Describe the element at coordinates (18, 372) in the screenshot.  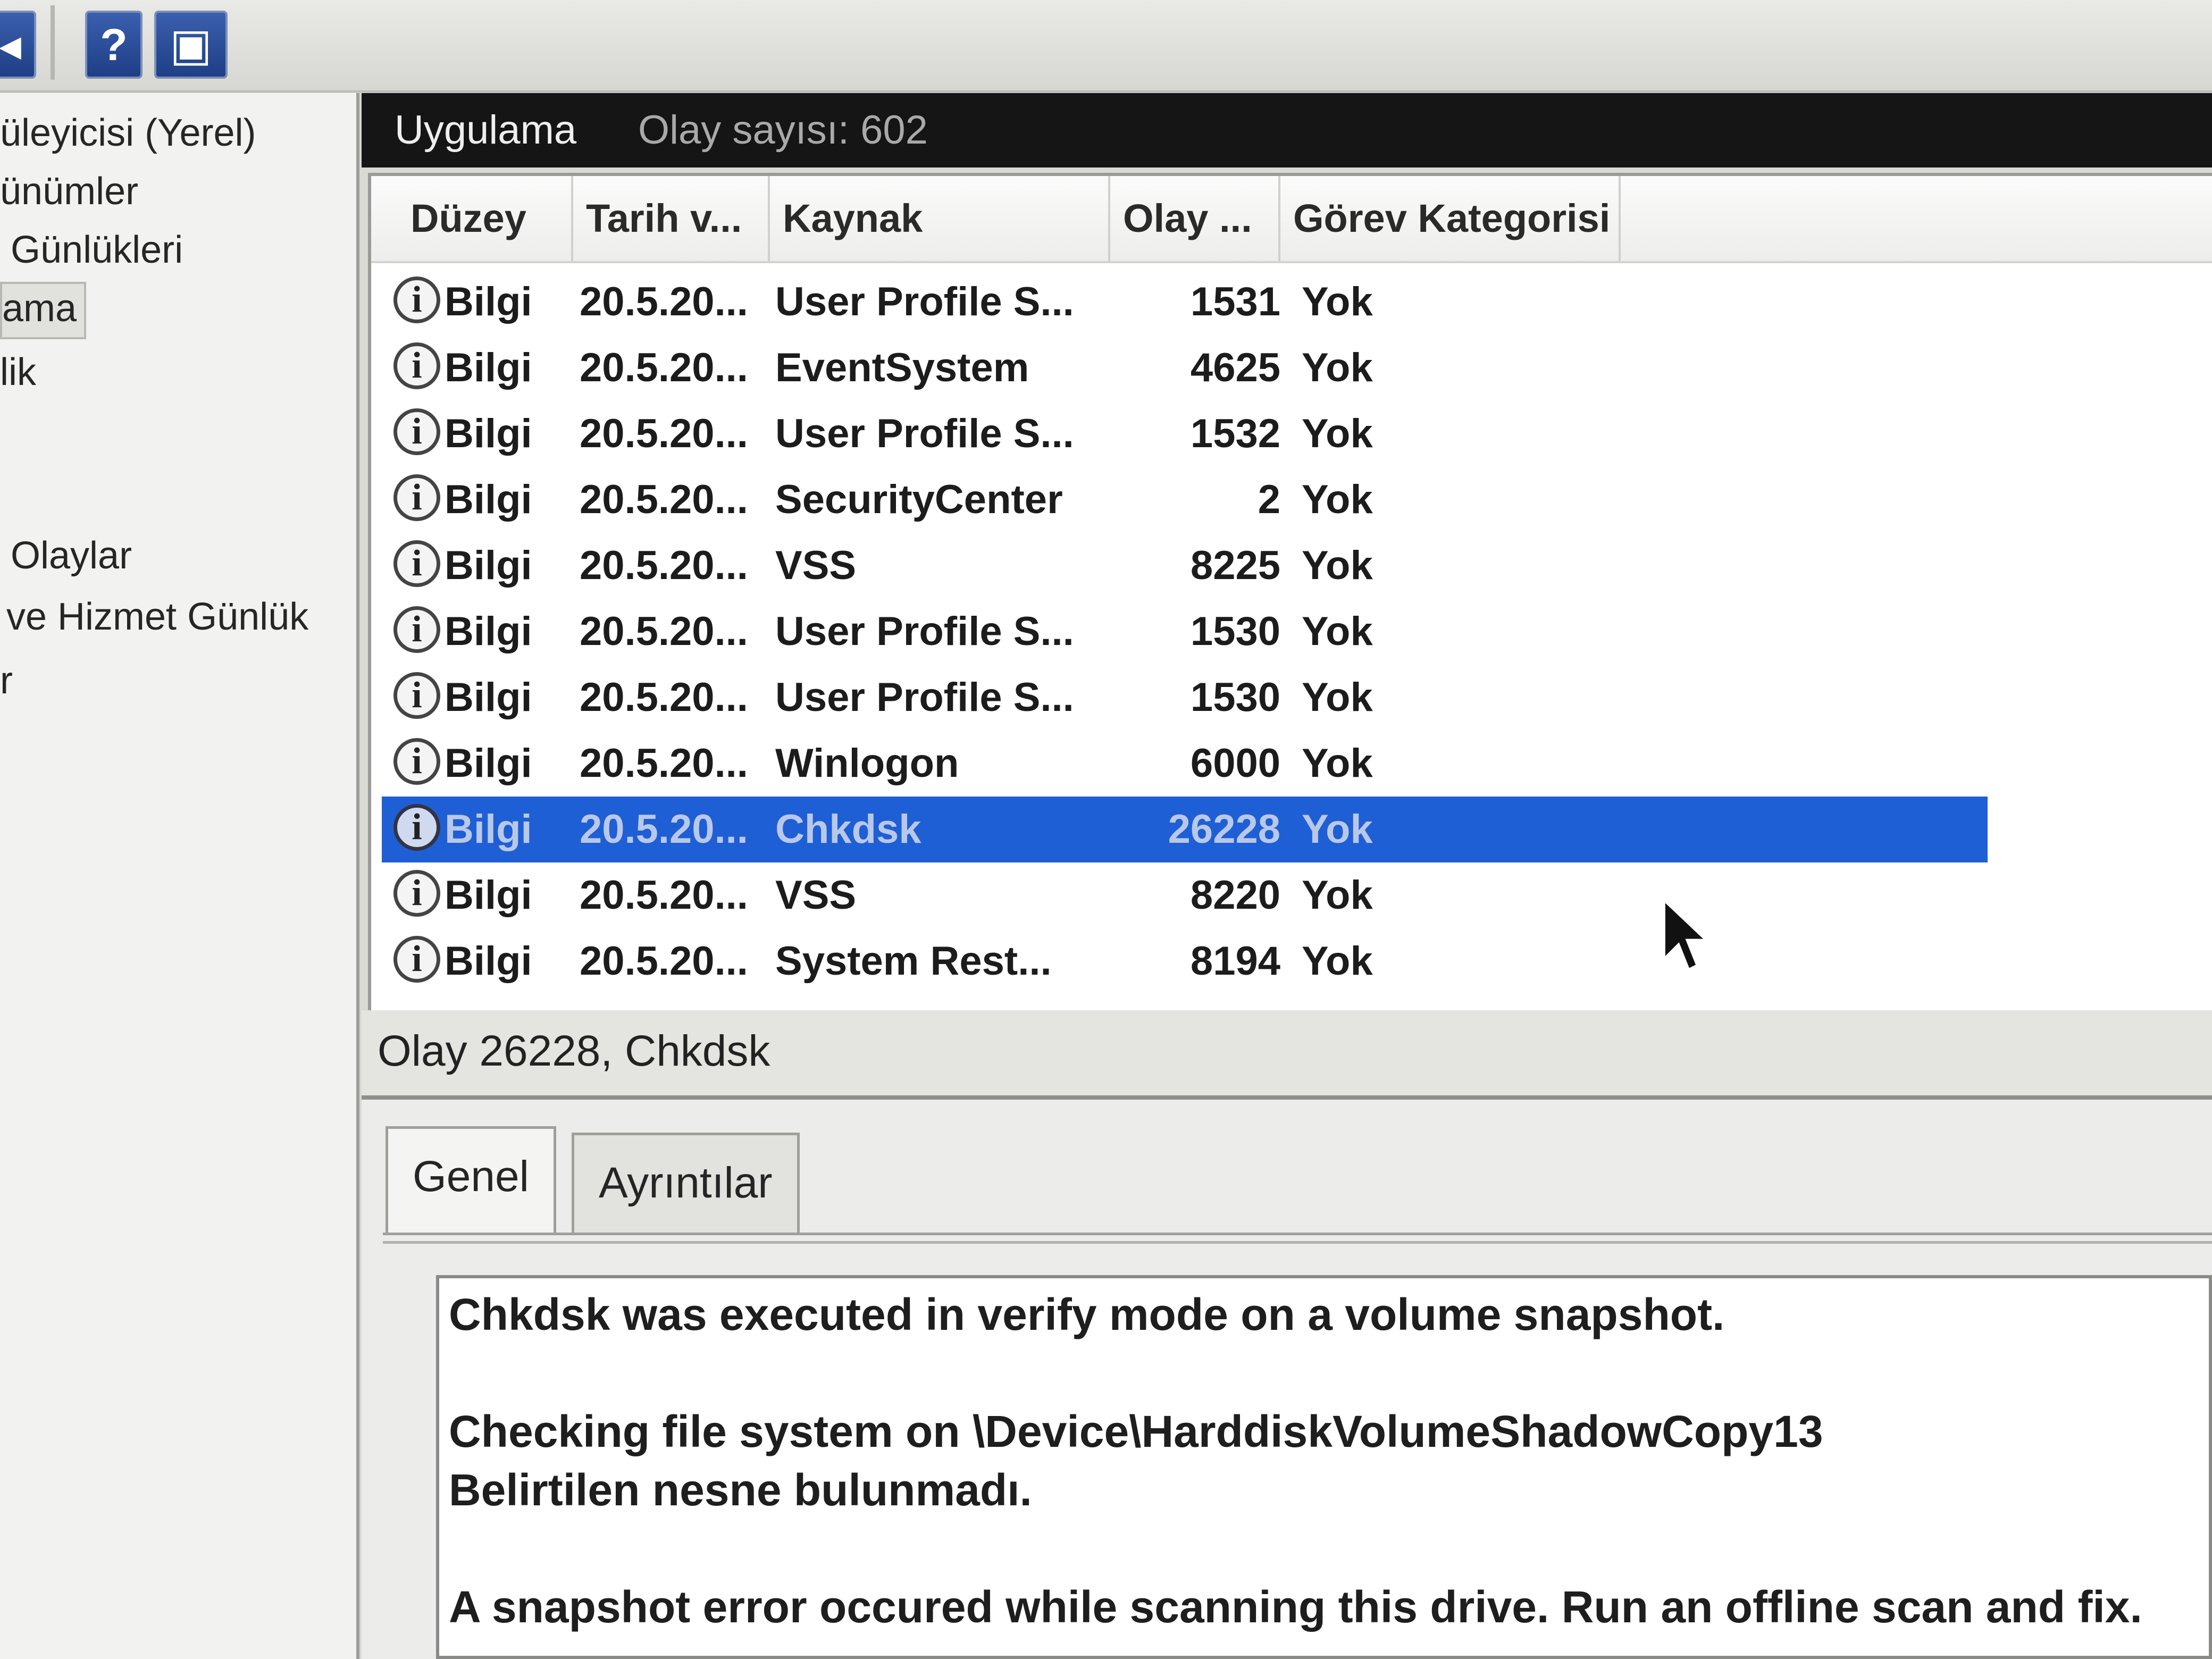
I see `tree-item-security: lik` at that location.